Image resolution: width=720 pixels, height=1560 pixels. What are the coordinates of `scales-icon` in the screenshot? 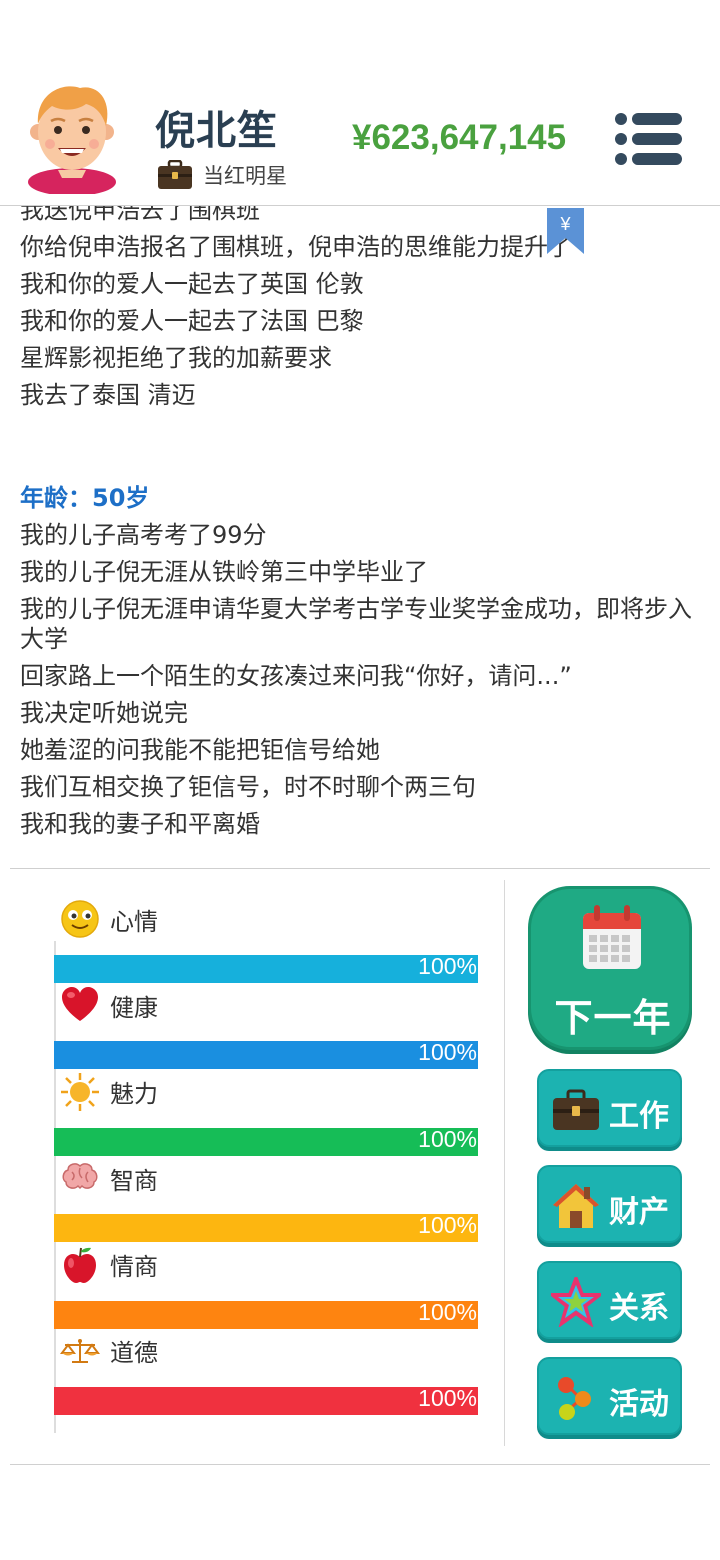 It's located at (80, 1350).